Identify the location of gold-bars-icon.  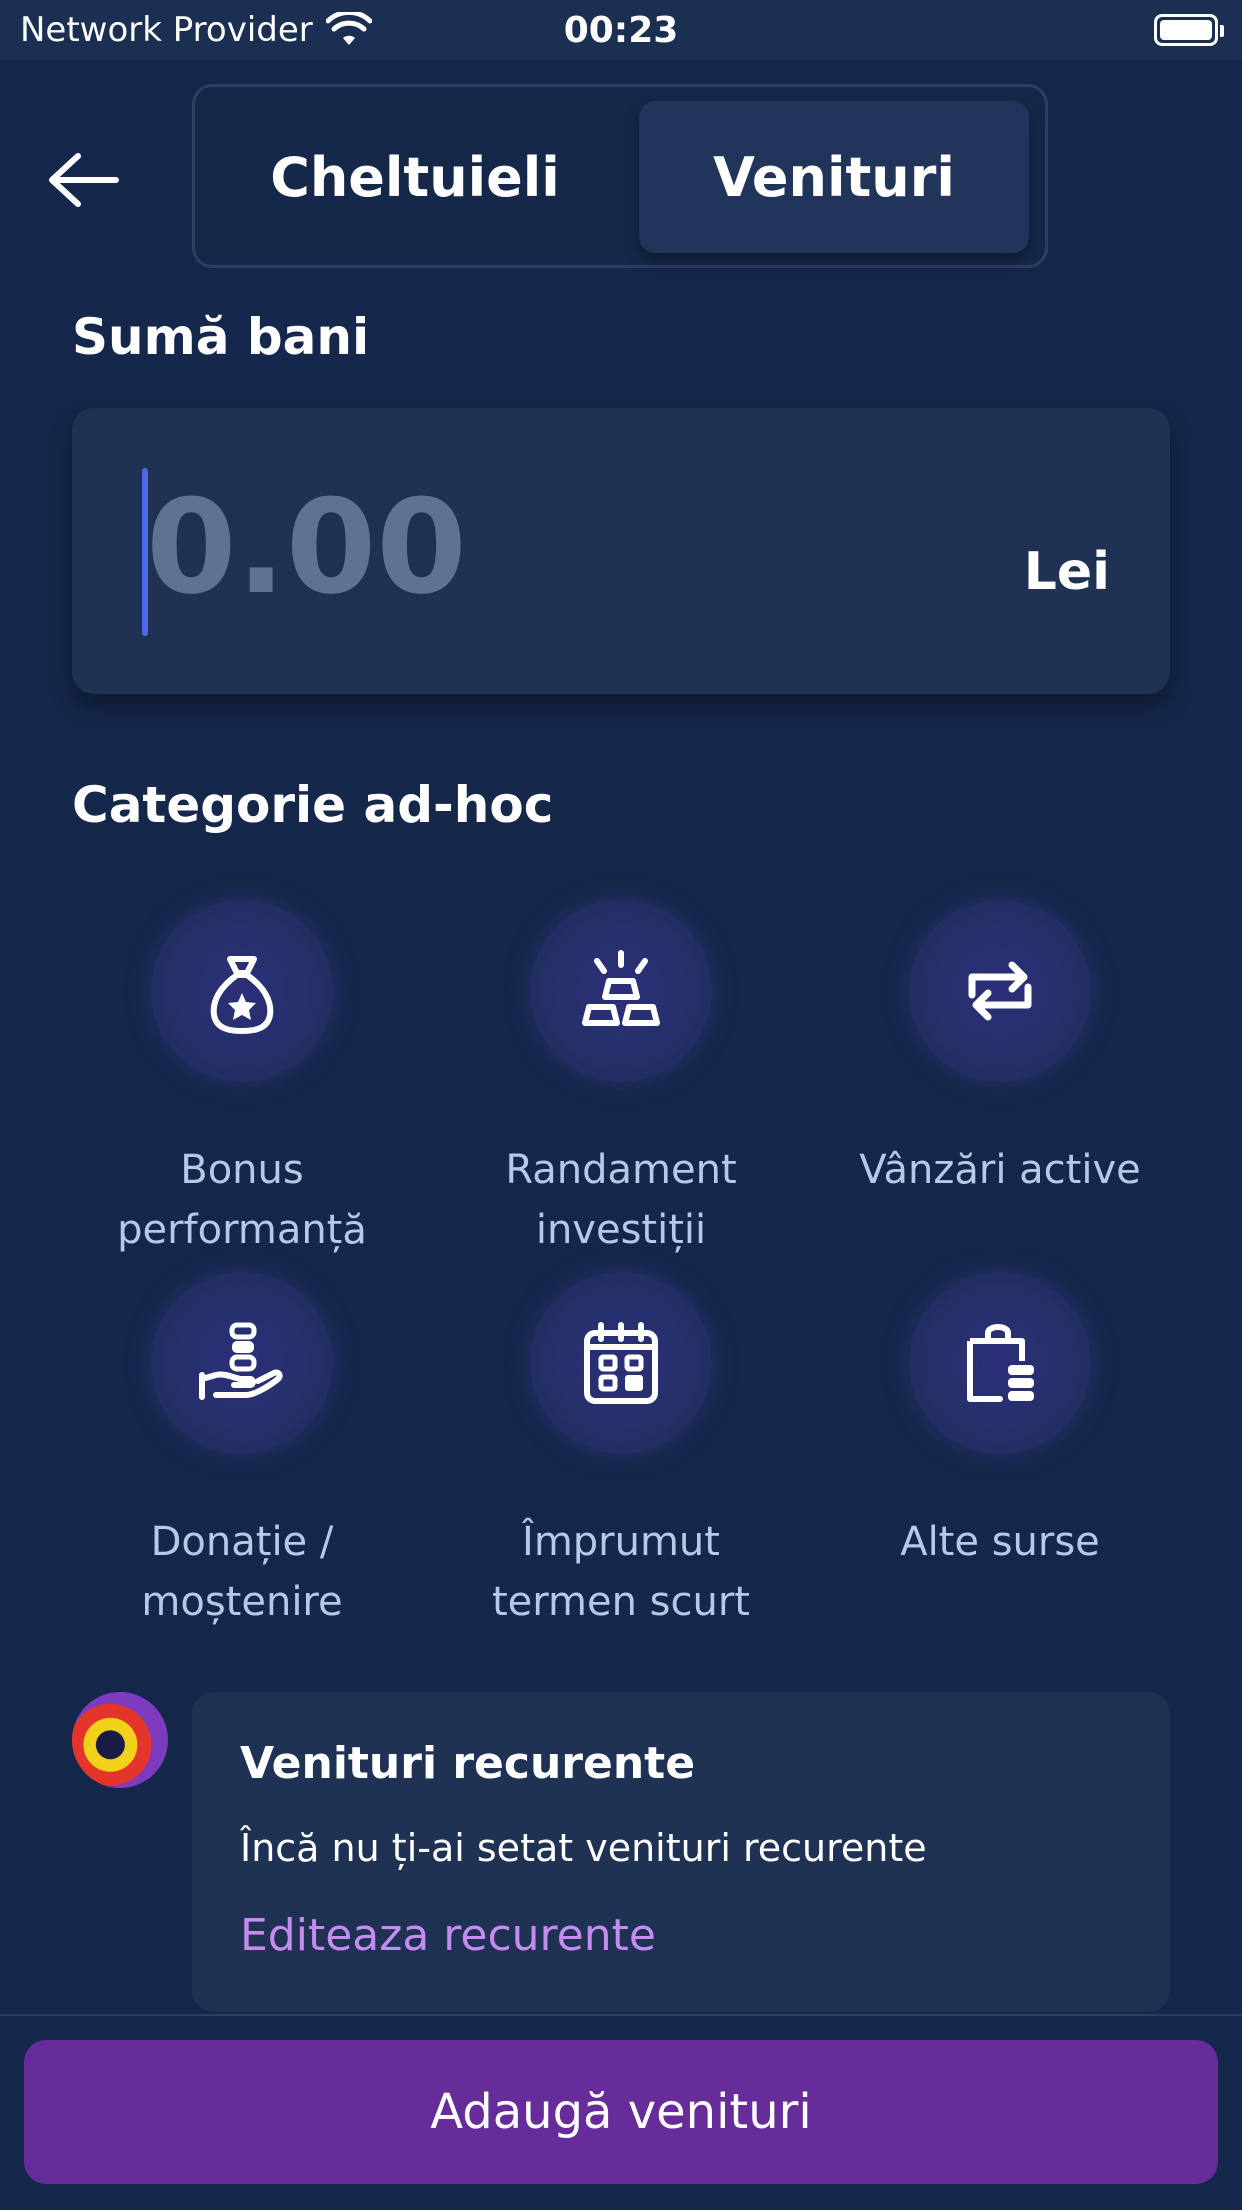
(621, 988).